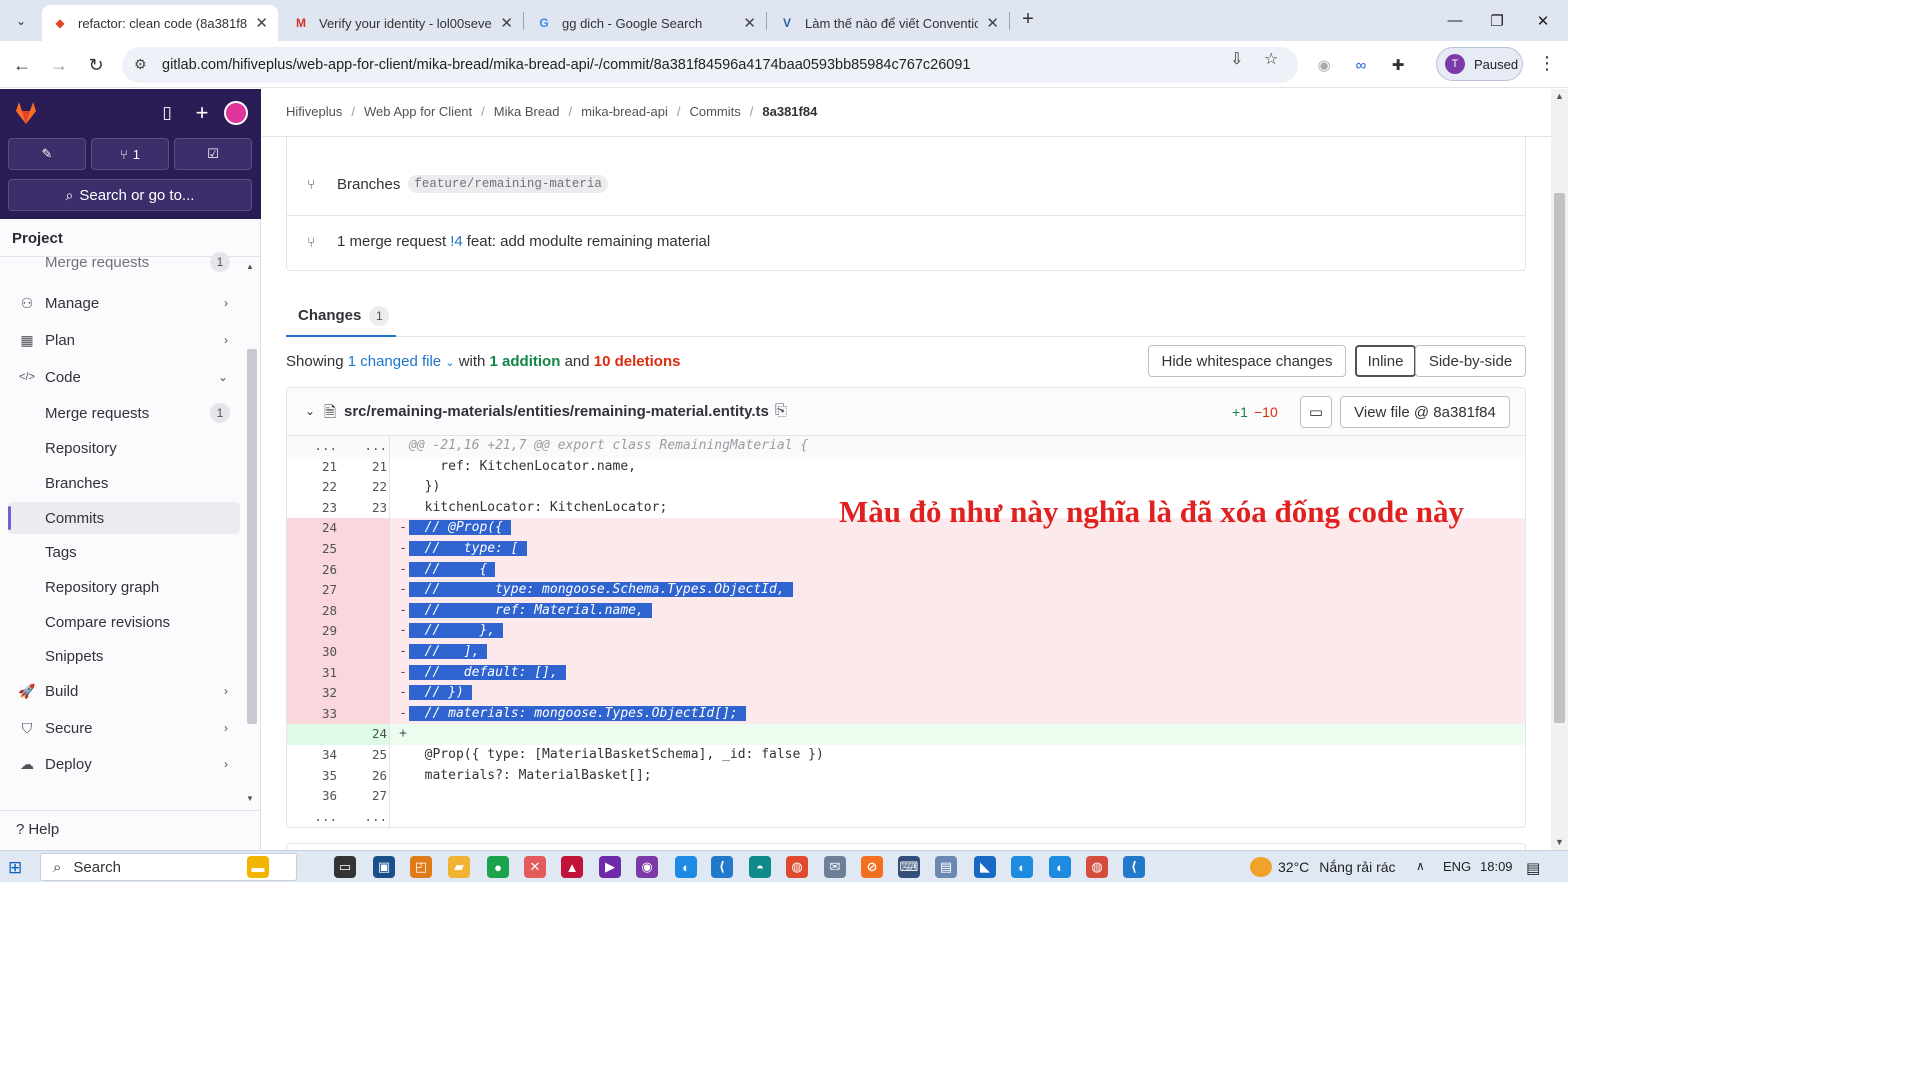 Image resolution: width=1920 pixels, height=1080 pixels. Describe the element at coordinates (797, 867) in the screenshot. I see `chrome-icon: ◍` at that location.